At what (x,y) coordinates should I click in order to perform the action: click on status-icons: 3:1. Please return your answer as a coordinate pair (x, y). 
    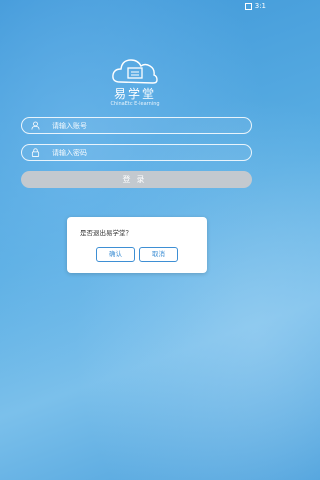
    Looking at the image, I should click on (255, 6).